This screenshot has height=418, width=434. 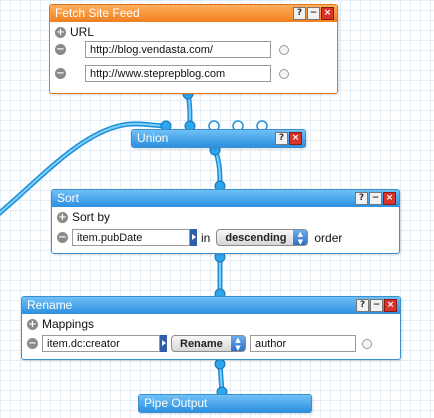 I want to click on add-url-icon: +, so click(x=60, y=32).